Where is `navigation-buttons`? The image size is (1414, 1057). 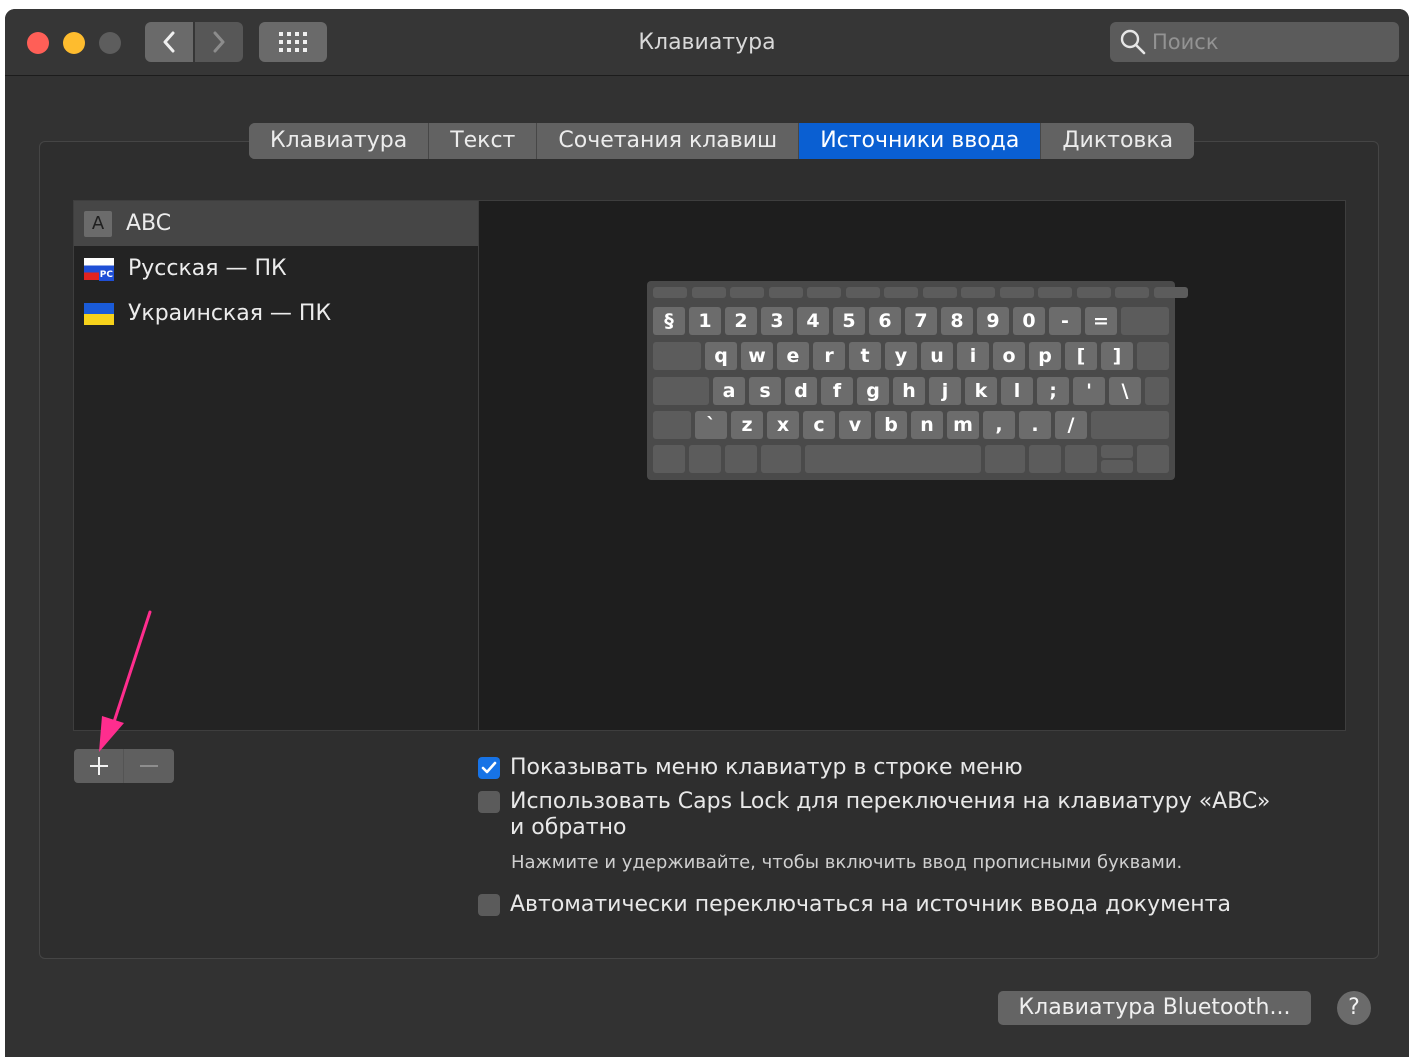
navigation-buttons is located at coordinates (194, 42).